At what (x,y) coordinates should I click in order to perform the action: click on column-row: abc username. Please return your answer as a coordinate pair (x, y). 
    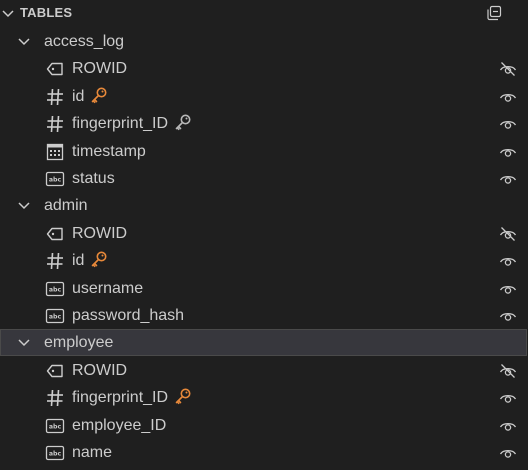
    Looking at the image, I should click on (264, 288).